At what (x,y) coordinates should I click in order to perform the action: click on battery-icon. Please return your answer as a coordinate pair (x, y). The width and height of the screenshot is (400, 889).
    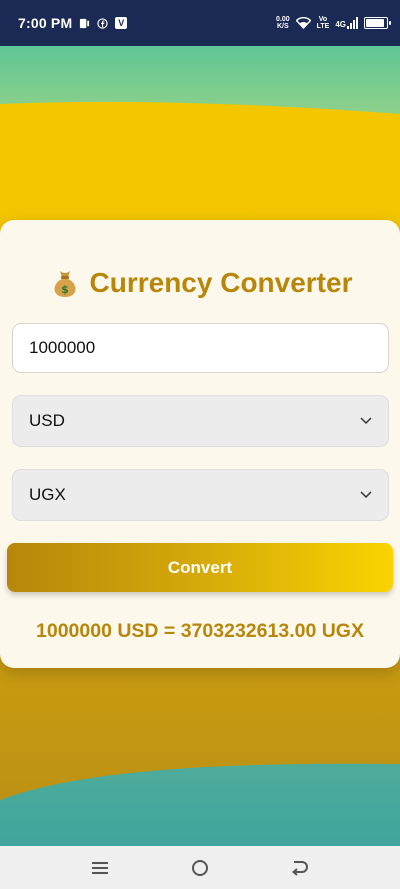
    Looking at the image, I should click on (377, 23).